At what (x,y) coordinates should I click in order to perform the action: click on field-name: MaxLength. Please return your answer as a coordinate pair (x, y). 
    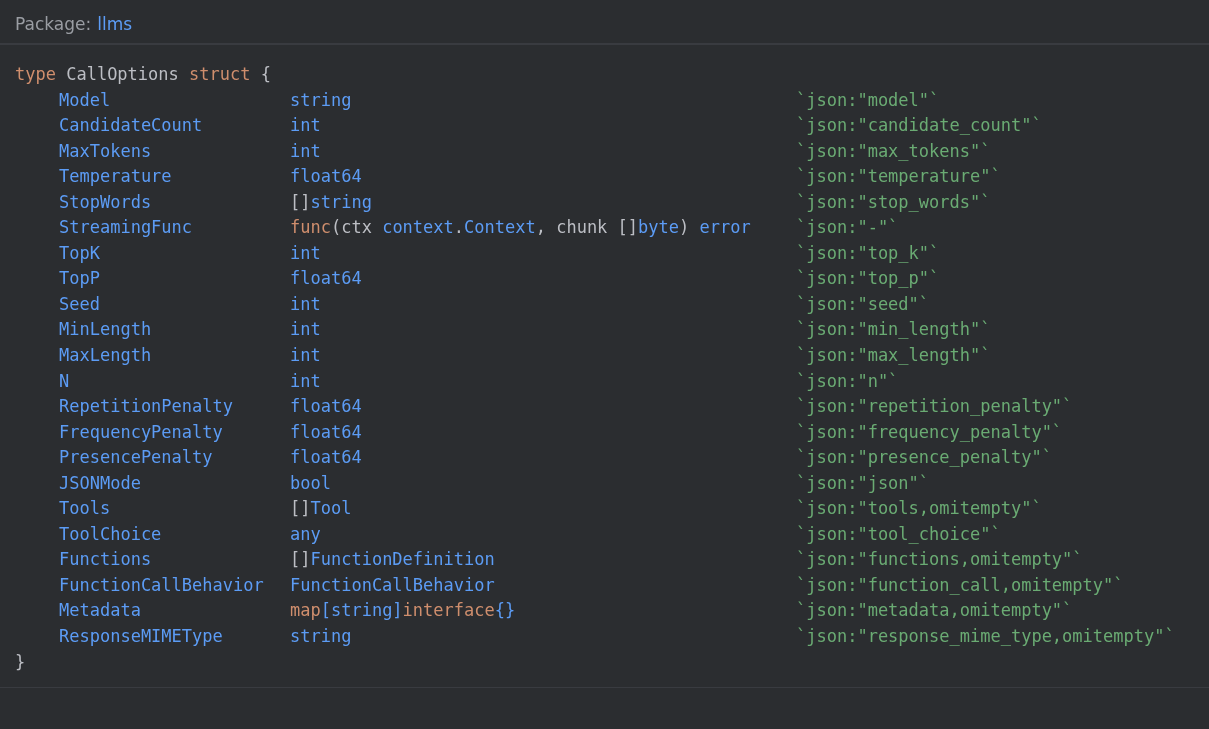
    Looking at the image, I should click on (105, 355).